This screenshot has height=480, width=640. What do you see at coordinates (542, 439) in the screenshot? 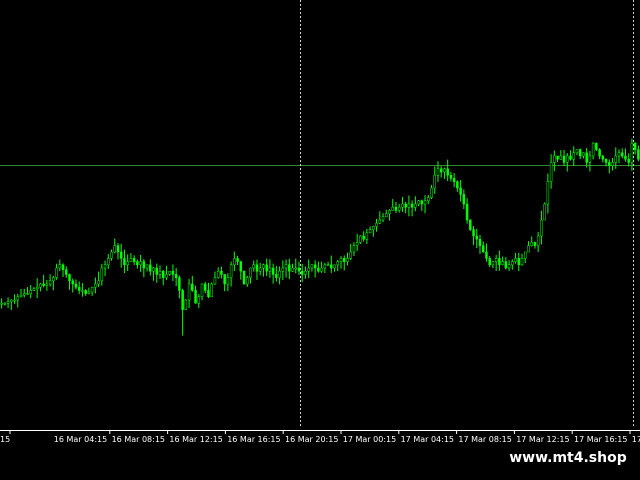
I see `time-axis-label: 17 Mar 12:15` at bounding box center [542, 439].